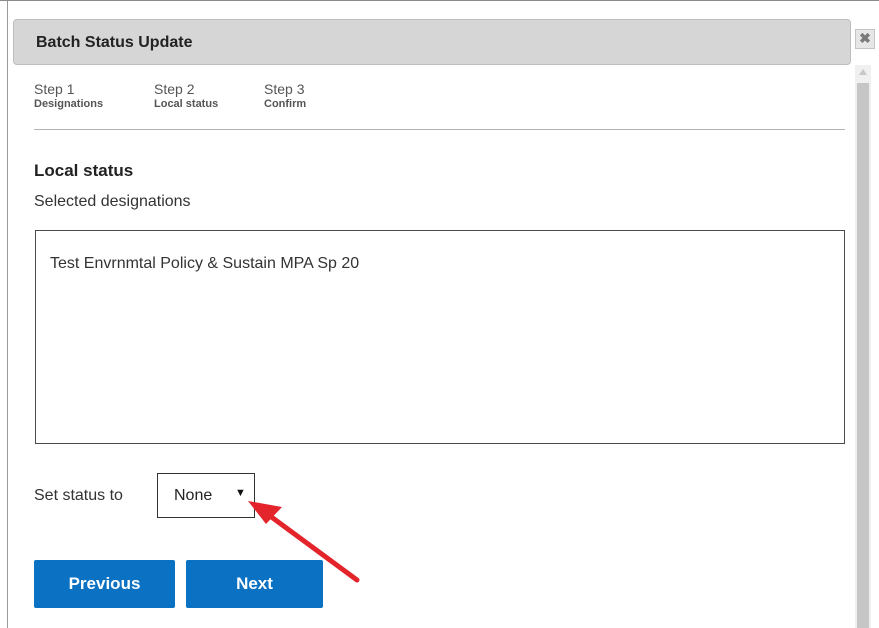 This screenshot has height=628, width=879. Describe the element at coordinates (78, 495) in the screenshot. I see `set-status-label: Set status to` at that location.